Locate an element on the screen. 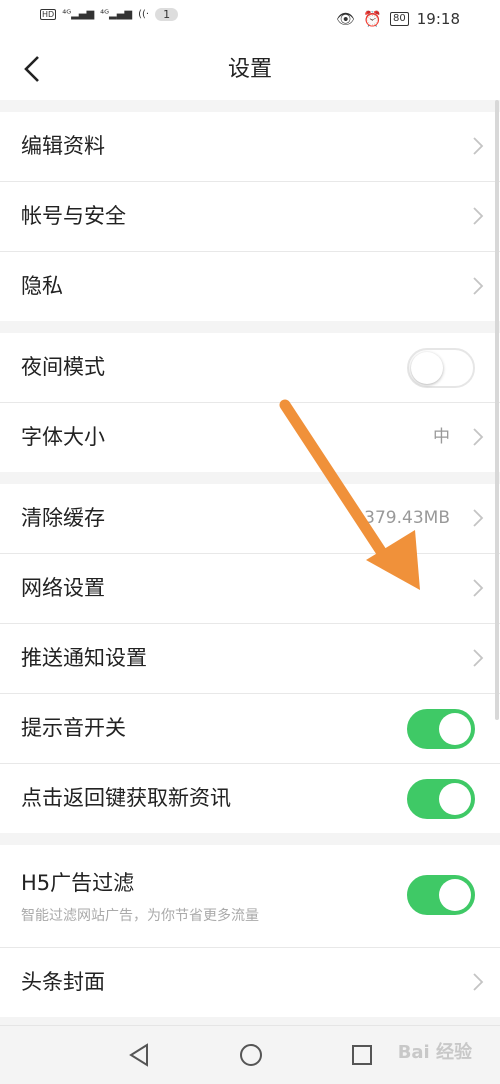  signal-icon-2: ⁴ᴳ▂▄▆ is located at coordinates (116, 14).